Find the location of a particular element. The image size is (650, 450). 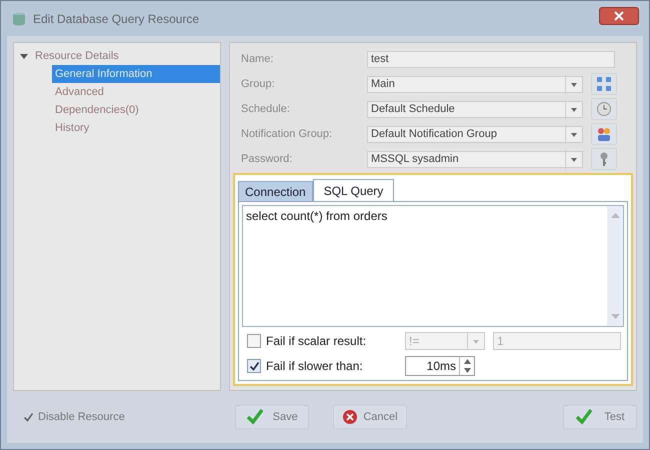

spin-up-arrow-icon is located at coordinates (467, 361).